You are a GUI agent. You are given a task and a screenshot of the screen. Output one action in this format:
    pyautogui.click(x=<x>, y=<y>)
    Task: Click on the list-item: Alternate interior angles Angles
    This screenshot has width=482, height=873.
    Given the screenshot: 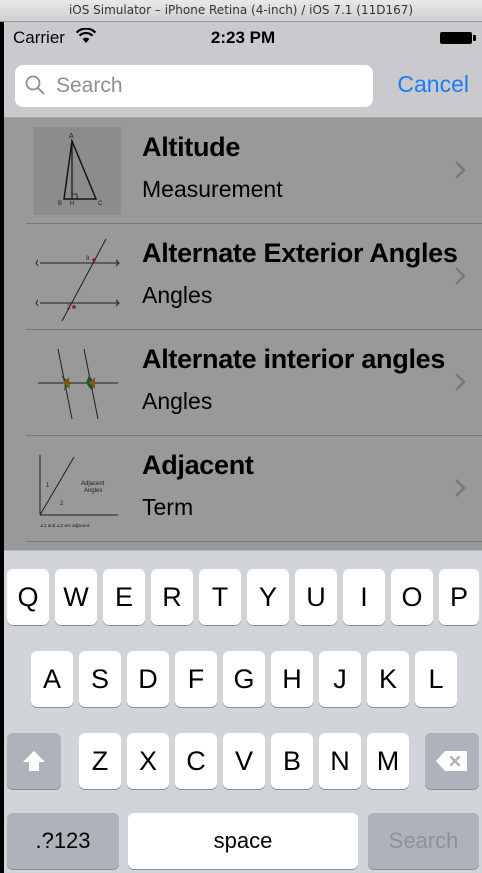 What is the action you would take?
    pyautogui.click(x=243, y=383)
    